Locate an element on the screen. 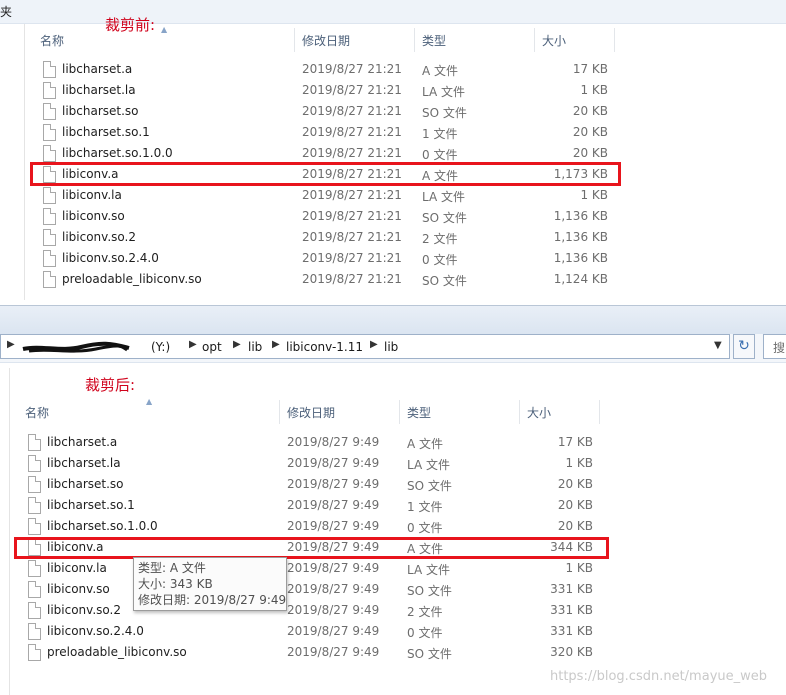 The width and height of the screenshot is (786, 695). annotation-before: 裁剪前: is located at coordinates (130, 25).